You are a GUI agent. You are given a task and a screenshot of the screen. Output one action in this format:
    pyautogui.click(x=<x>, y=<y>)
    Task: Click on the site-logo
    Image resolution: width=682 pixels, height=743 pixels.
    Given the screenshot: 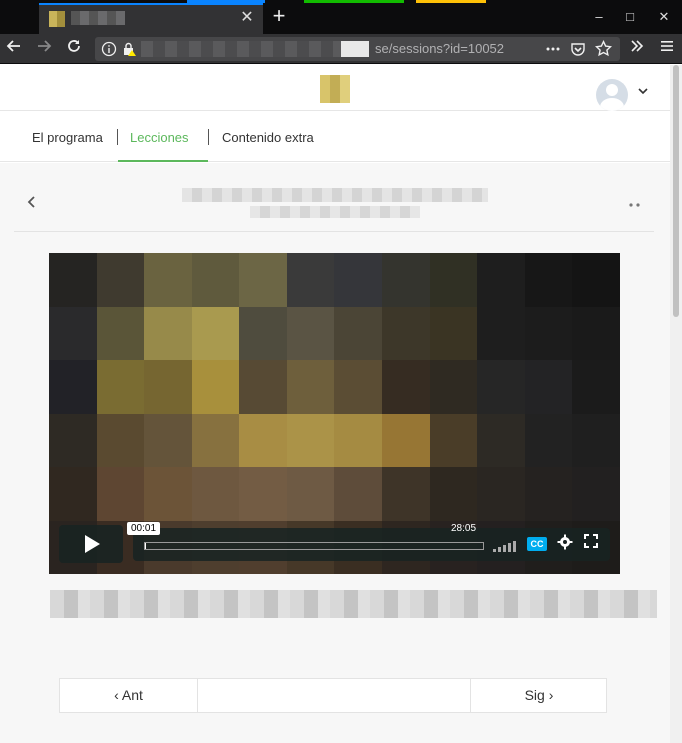 What is the action you would take?
    pyautogui.click(x=335, y=89)
    